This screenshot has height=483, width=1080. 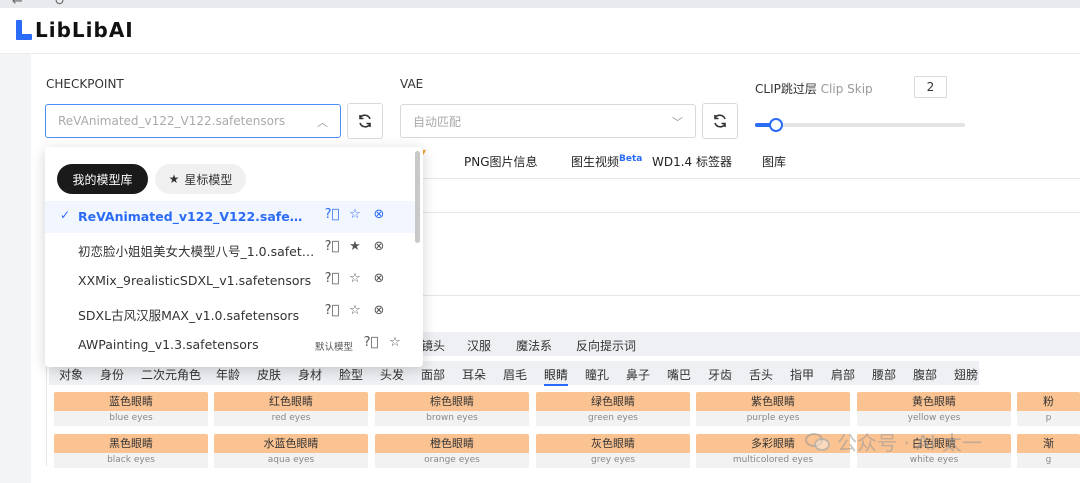 I want to click on subcategory-item: 翅膀, so click(x=966, y=374).